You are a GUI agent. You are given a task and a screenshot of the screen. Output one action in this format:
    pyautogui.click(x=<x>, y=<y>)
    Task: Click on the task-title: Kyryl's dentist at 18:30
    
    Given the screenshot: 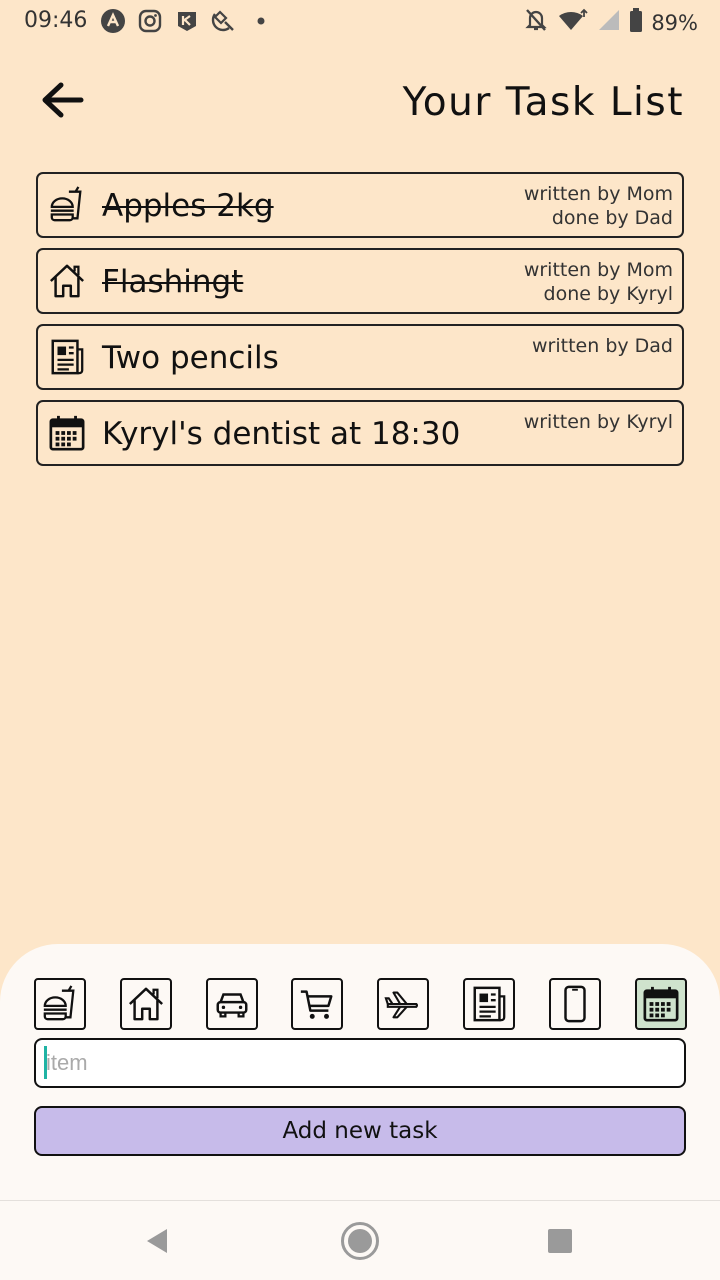 What is the action you would take?
    pyautogui.click(x=281, y=434)
    